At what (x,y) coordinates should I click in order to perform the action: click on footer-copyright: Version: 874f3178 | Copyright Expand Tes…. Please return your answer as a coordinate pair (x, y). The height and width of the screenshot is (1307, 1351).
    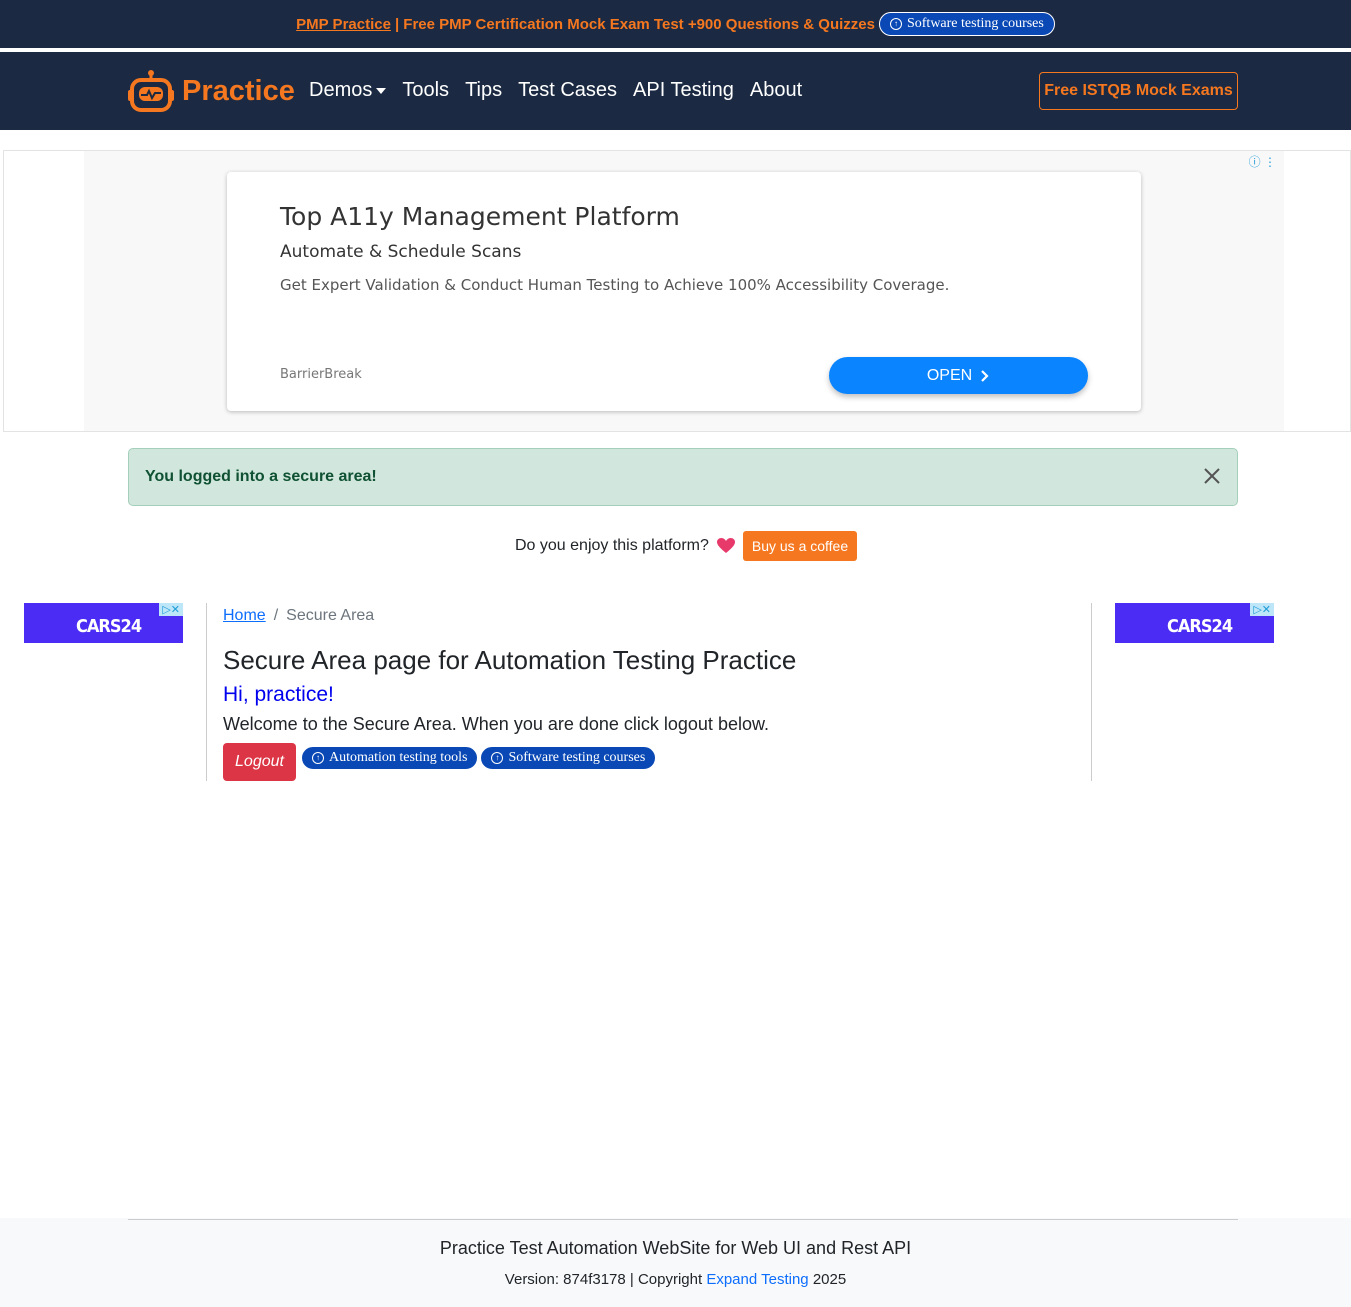
    Looking at the image, I should click on (675, 1279).